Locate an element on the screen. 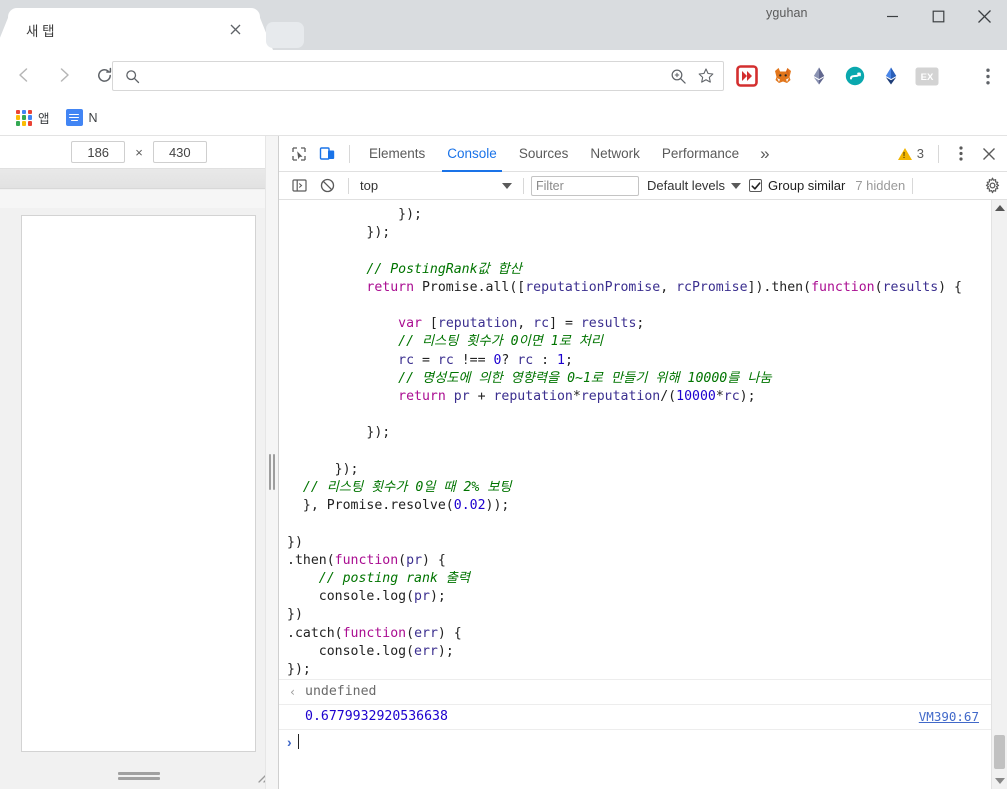  code-line: // PostingRank값 합산 is located at coordinates (635, 270).